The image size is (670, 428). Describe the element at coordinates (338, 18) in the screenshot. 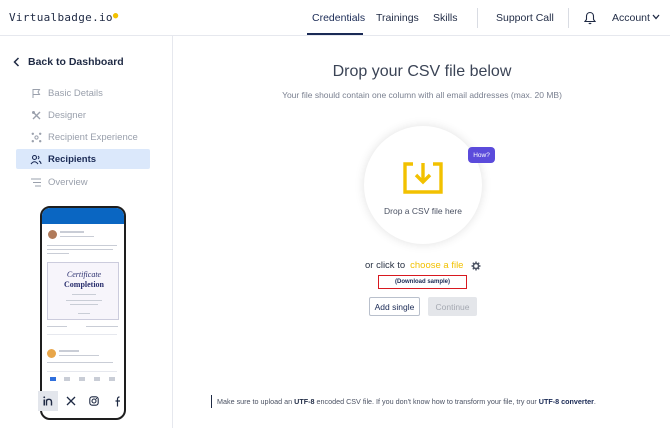

I see `nav-credentials: Credentials` at that location.